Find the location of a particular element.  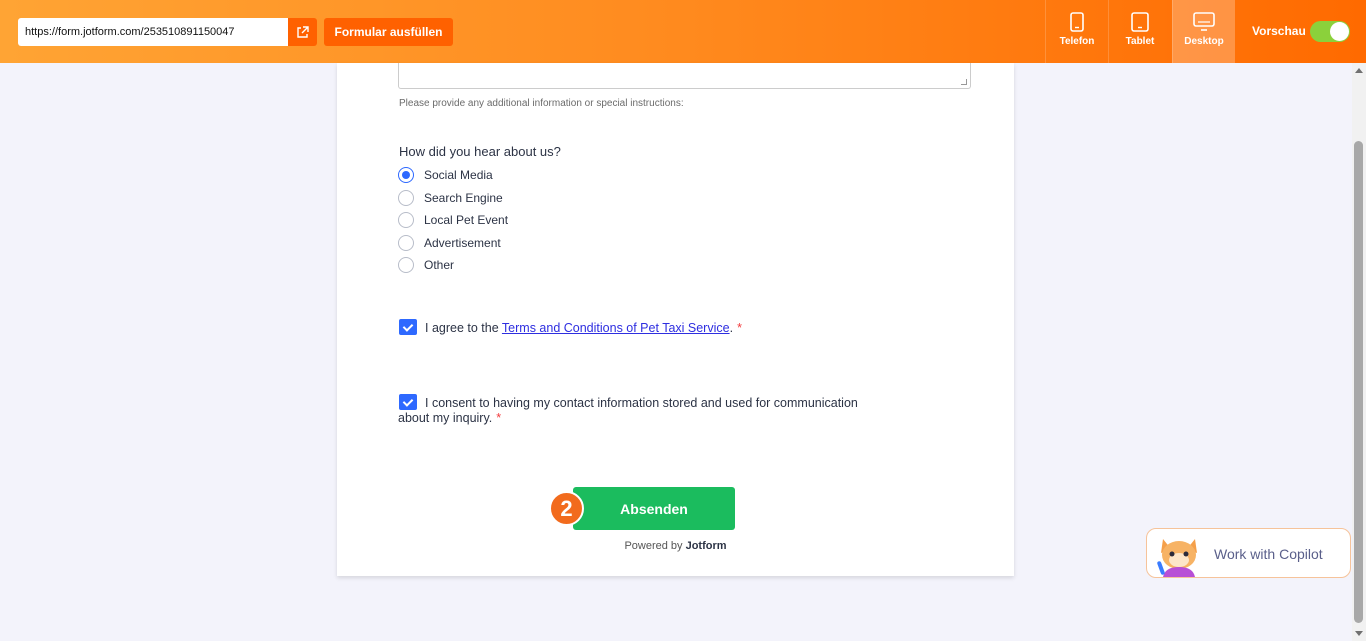

external-link-icon is located at coordinates (303, 31).